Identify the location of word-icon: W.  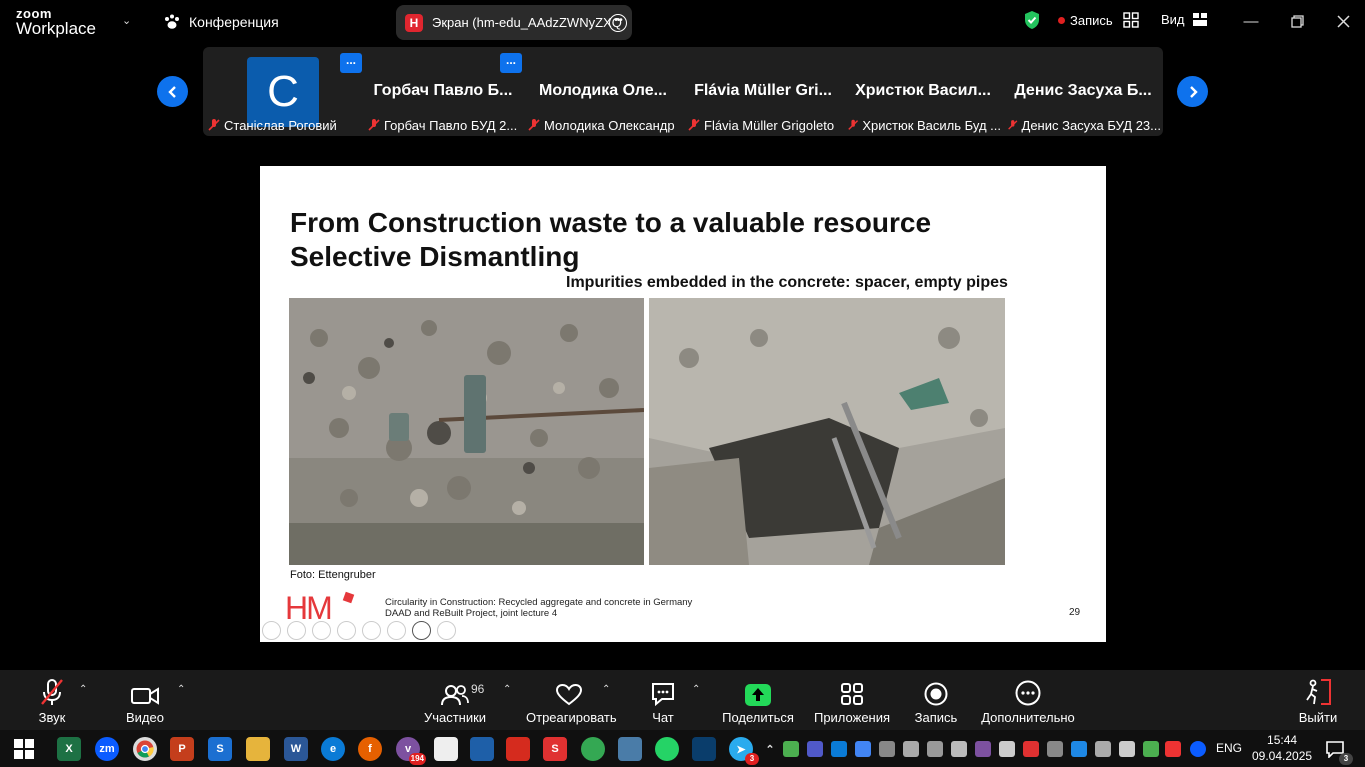
(296, 749).